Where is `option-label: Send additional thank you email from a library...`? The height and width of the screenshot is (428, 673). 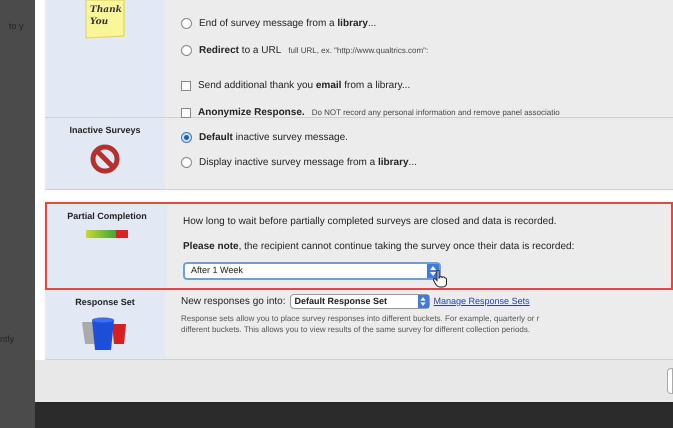 option-label: Send additional thank you email from a library... is located at coordinates (304, 86).